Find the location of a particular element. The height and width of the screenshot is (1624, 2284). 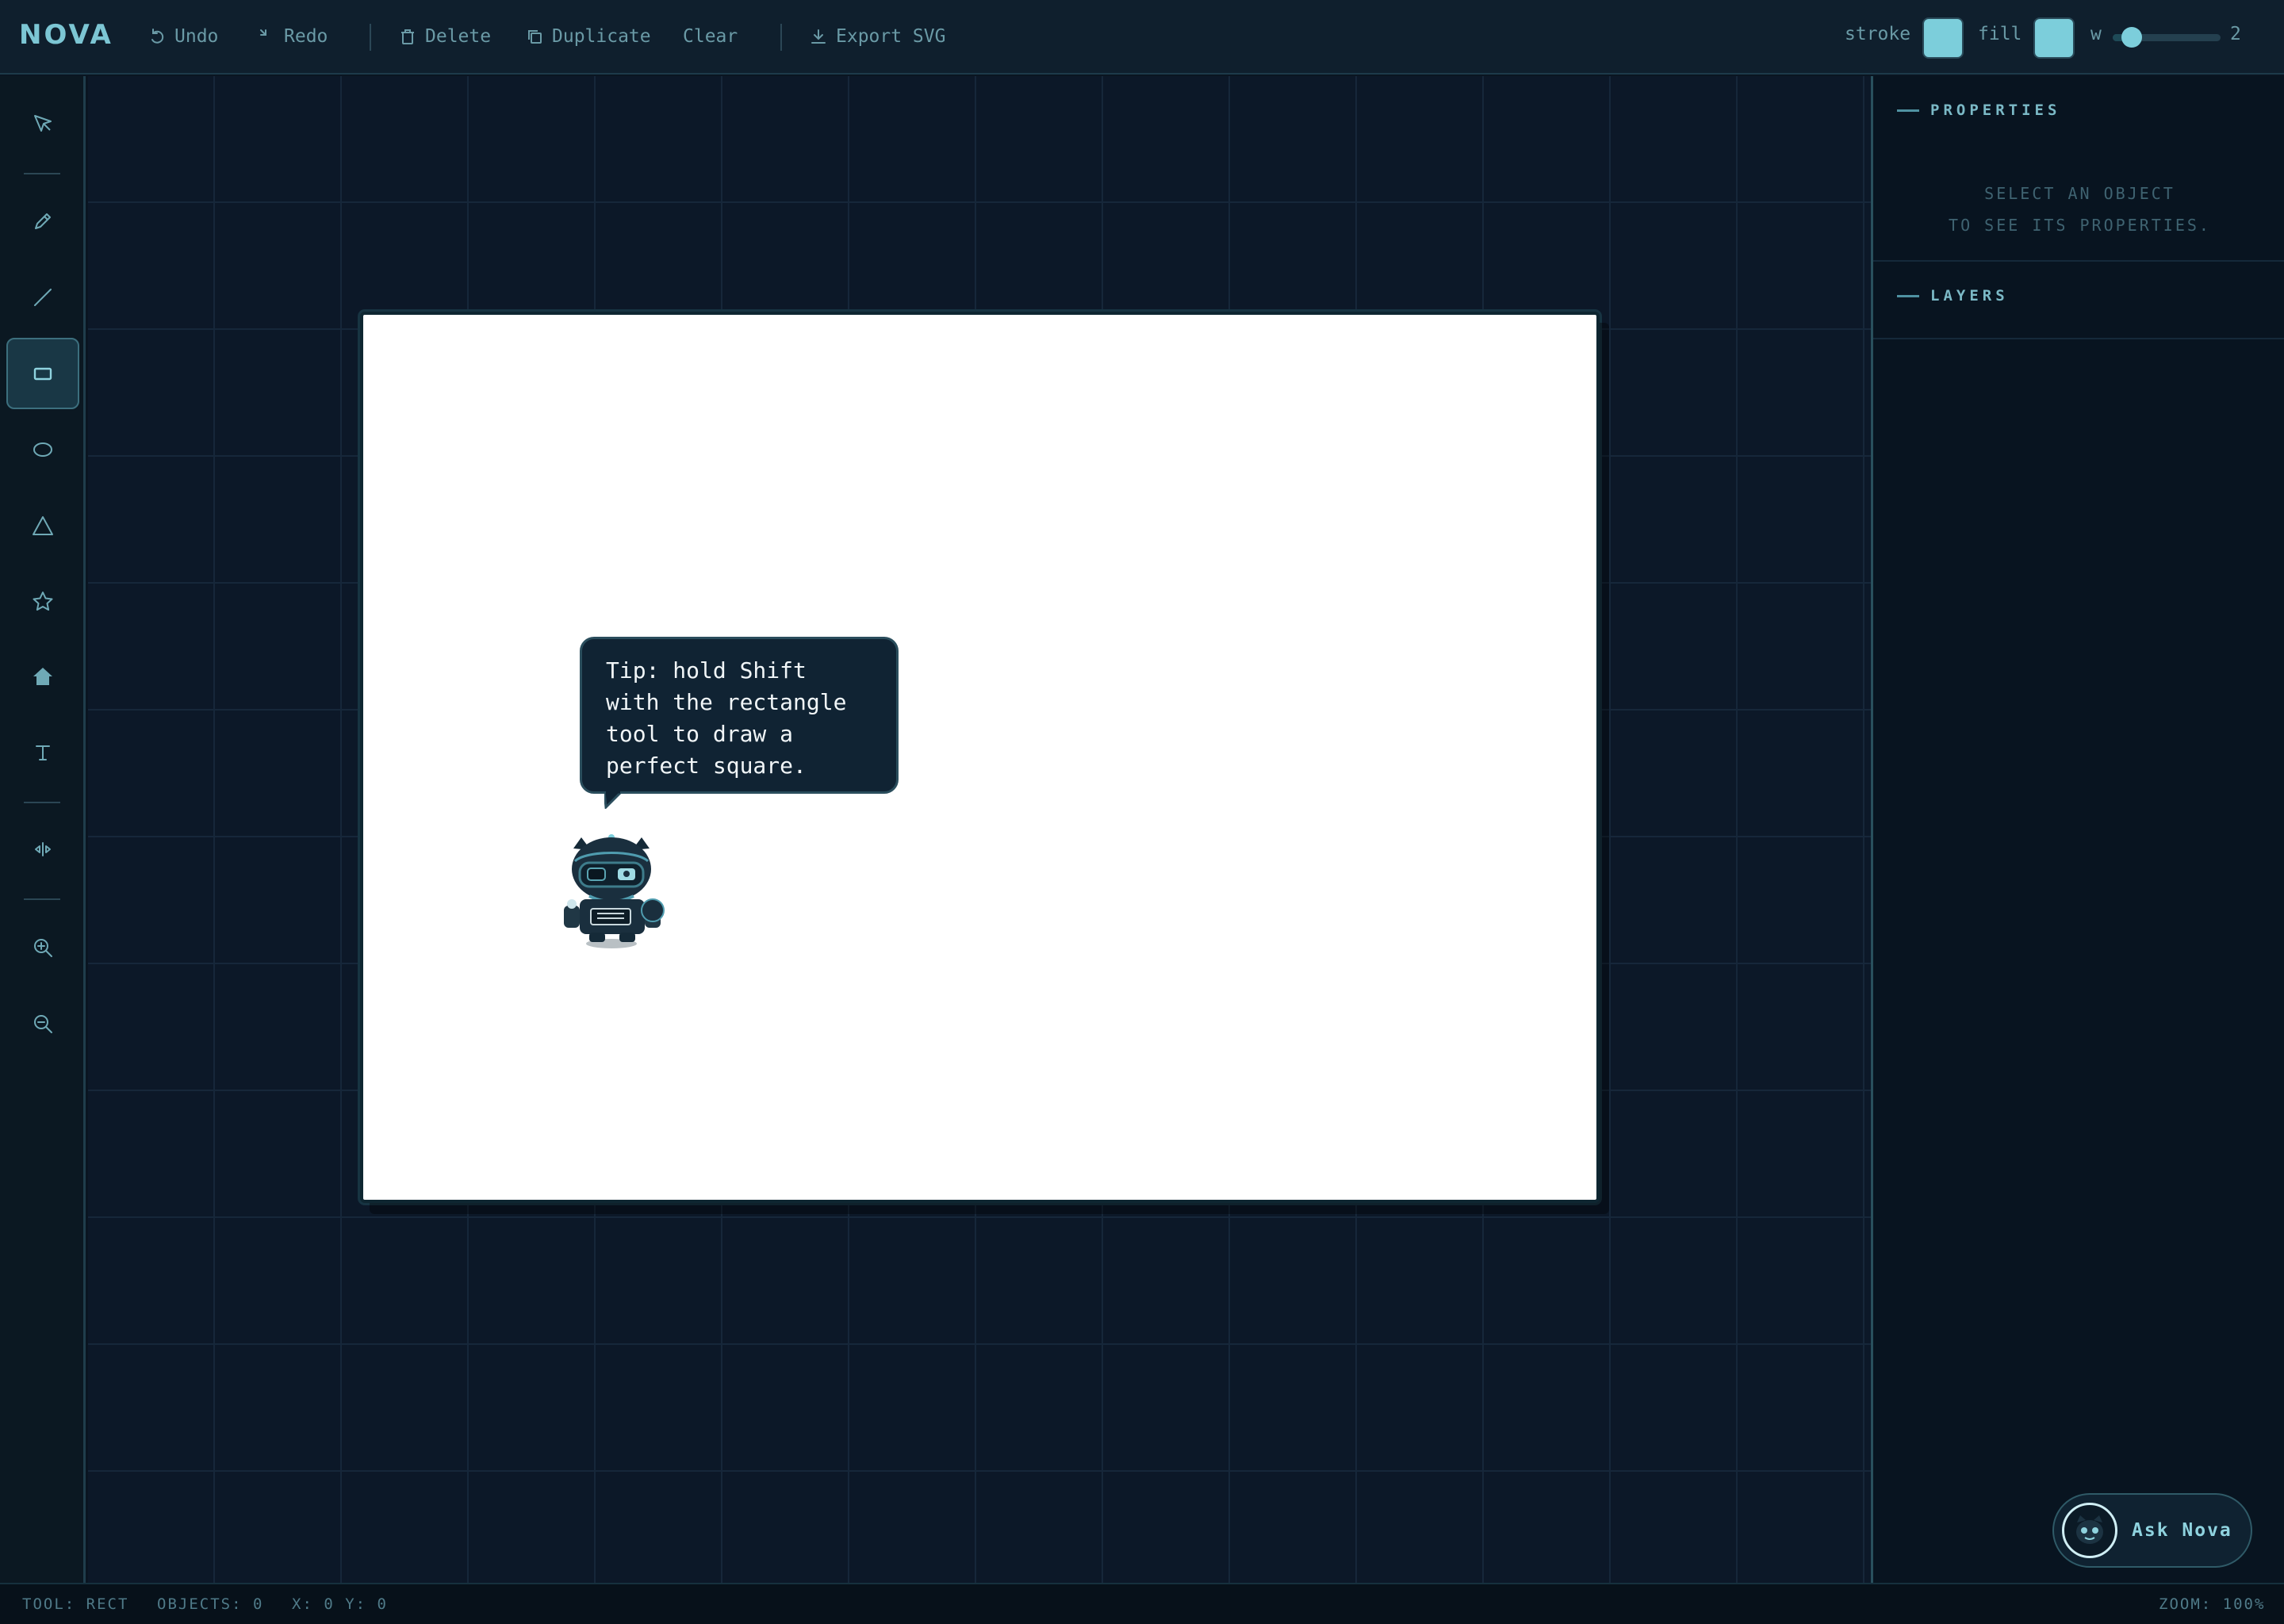

nova-avatar is located at coordinates (2089, 1530).